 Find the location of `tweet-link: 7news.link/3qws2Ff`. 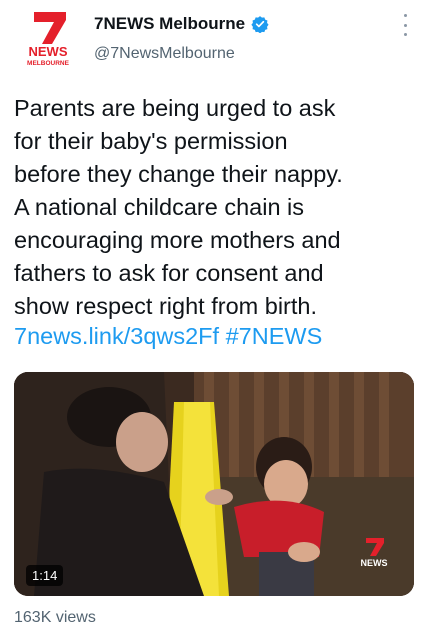

tweet-link: 7news.link/3qws2Ff is located at coordinates (116, 336).